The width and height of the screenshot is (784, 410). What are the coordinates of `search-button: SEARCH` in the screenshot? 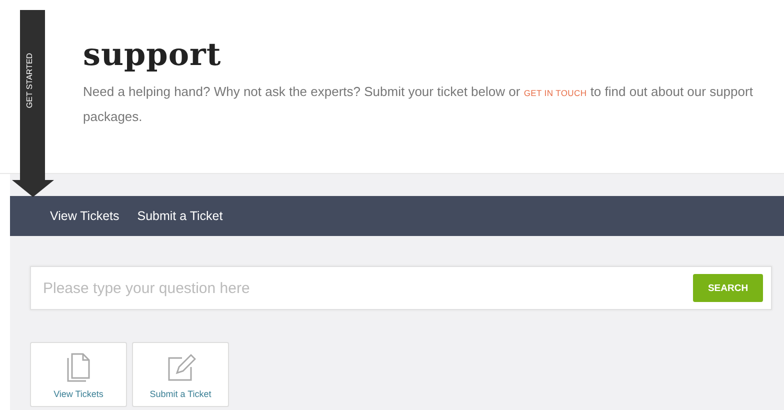 It's located at (728, 288).